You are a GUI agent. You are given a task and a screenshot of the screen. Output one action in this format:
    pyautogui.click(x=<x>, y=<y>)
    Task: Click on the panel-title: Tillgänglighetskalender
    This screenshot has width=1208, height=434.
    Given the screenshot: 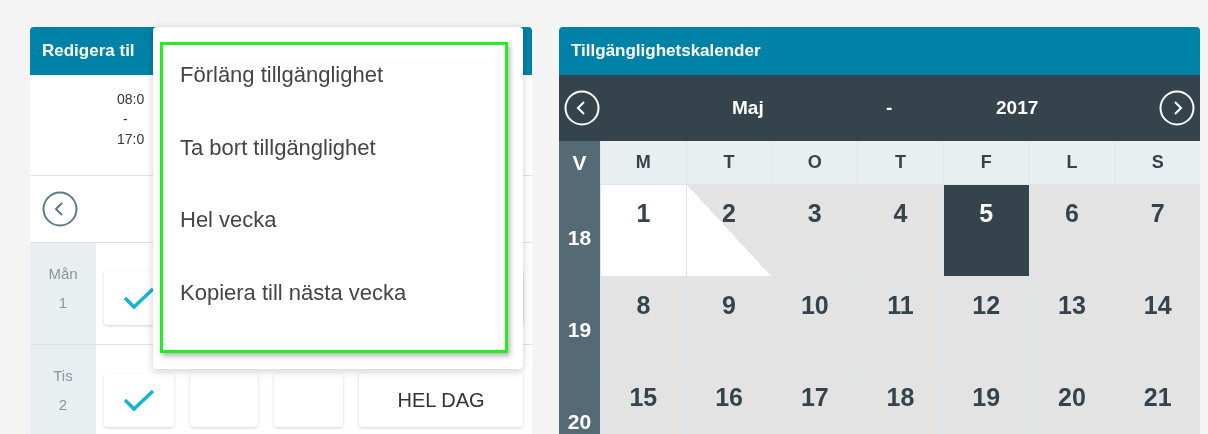 What is the action you would take?
    pyautogui.click(x=879, y=51)
    